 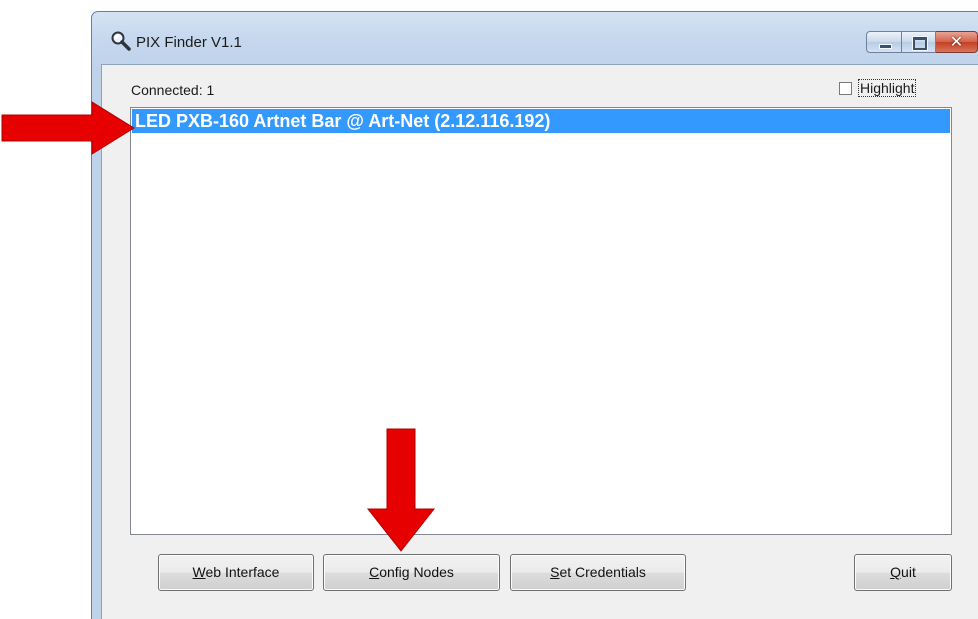 I want to click on window-title: PIX Finder V1.1, so click(x=189, y=42).